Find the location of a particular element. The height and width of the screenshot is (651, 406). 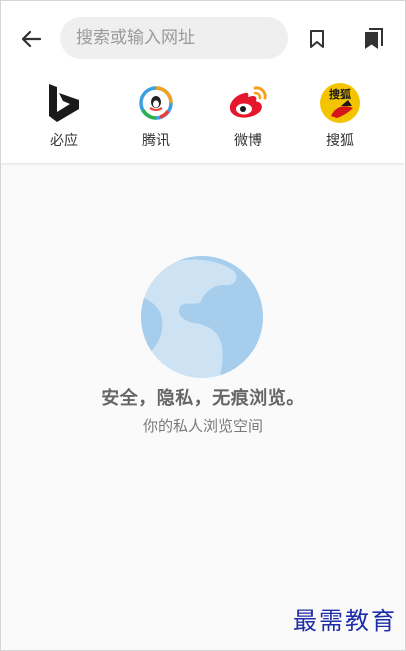

bing-icon is located at coordinates (64, 103).